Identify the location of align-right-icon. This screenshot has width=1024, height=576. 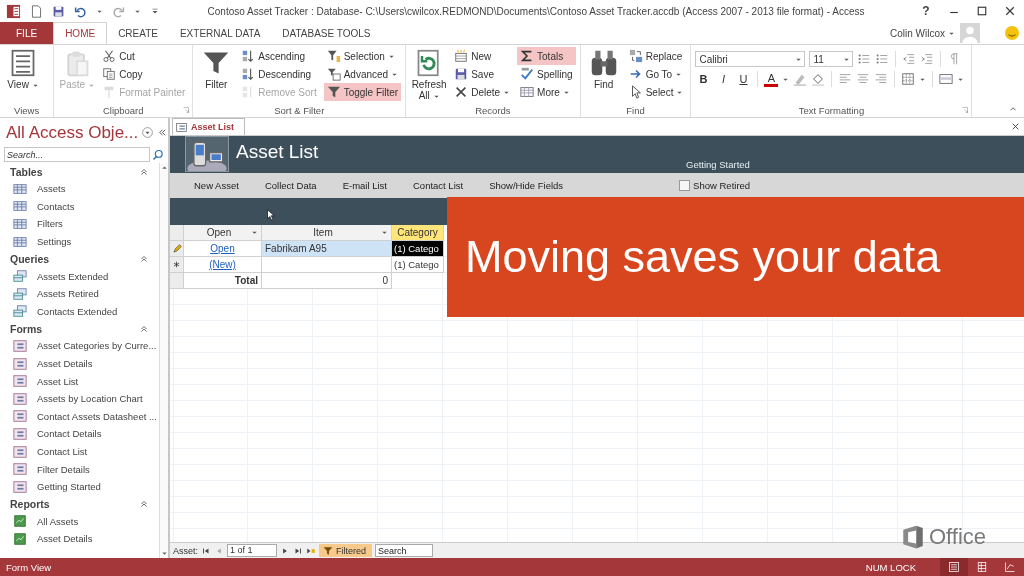
(881, 79).